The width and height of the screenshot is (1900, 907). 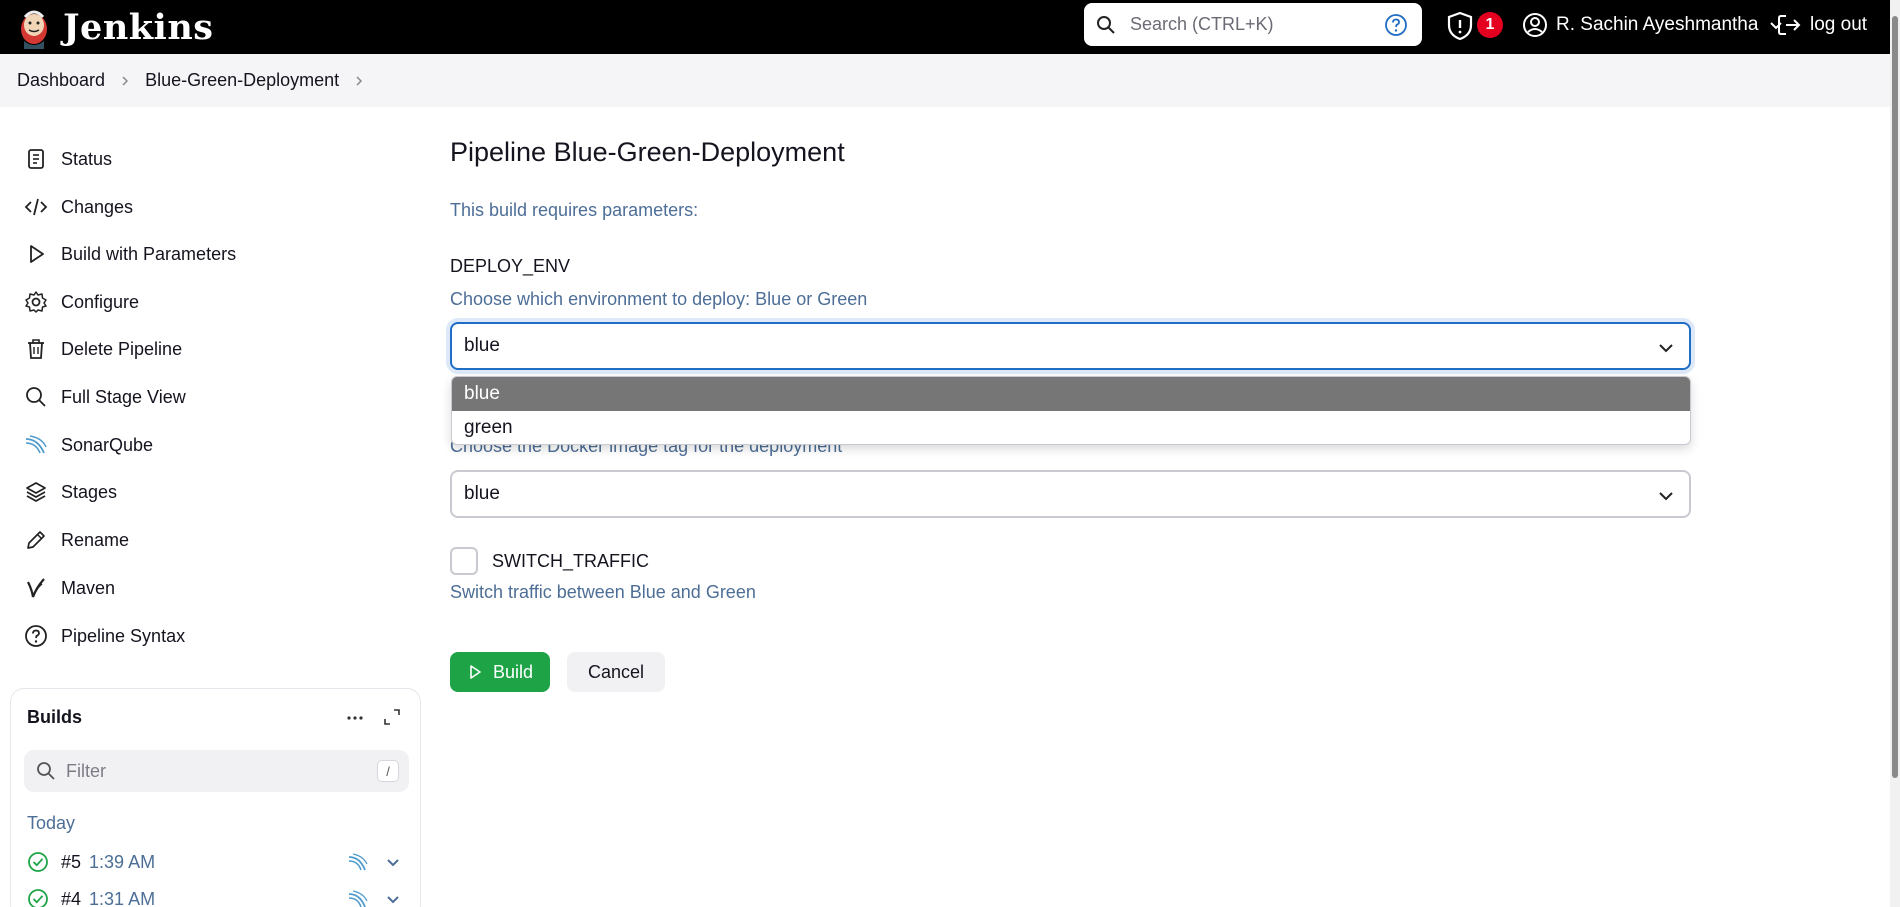 I want to click on deploy-env-value: blue, so click(x=482, y=345).